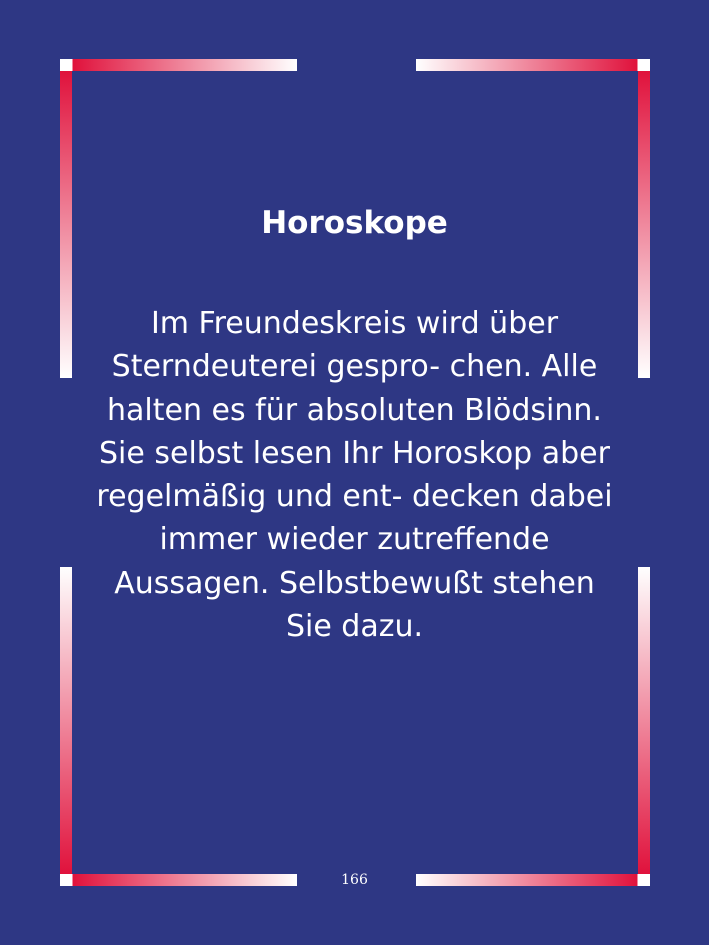 This screenshot has width=709, height=945. Describe the element at coordinates (178, 65) in the screenshot. I see `frame-top-left-horizontal` at that location.